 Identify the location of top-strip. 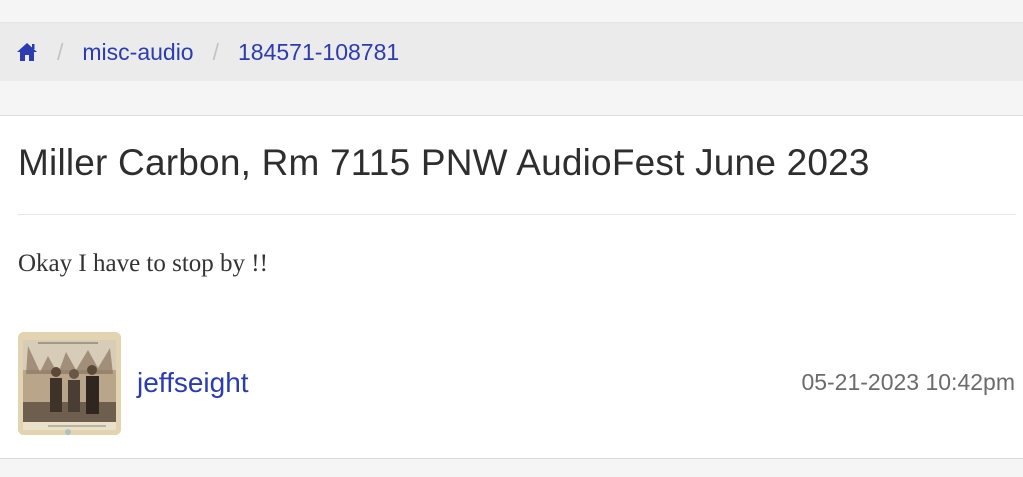
(511, 11).